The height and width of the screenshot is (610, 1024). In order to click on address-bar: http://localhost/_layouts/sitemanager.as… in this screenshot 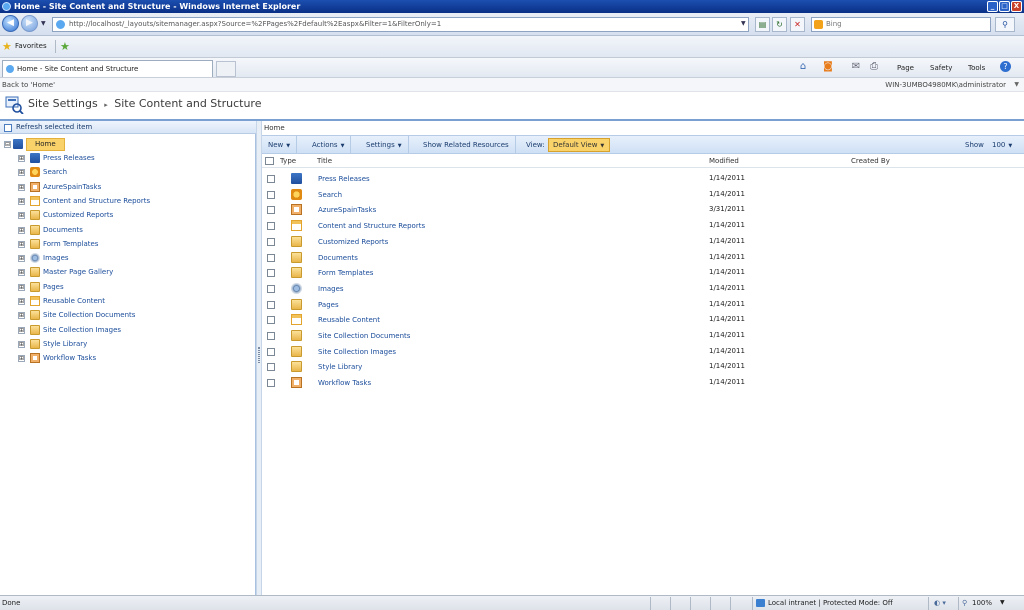, I will do `click(400, 24)`.